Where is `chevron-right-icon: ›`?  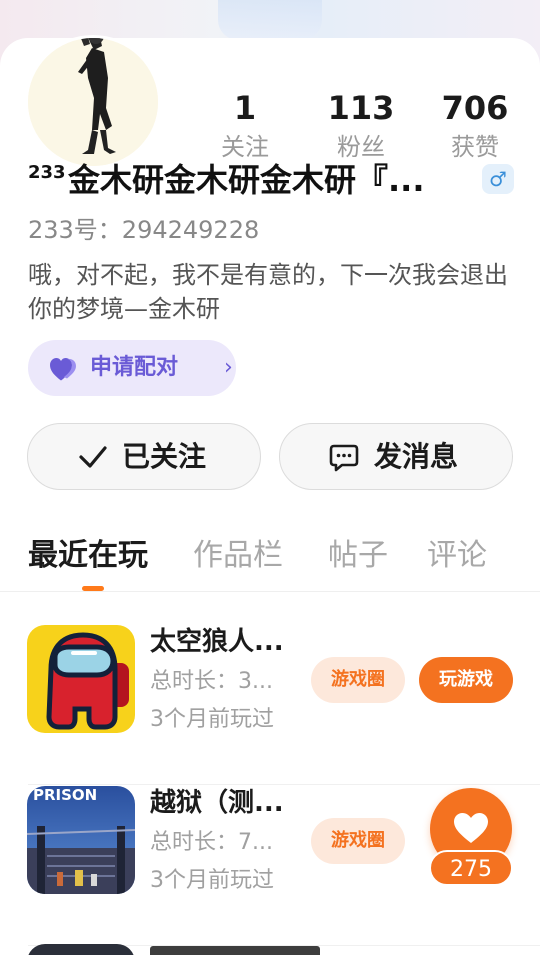 chevron-right-icon: › is located at coordinates (228, 367).